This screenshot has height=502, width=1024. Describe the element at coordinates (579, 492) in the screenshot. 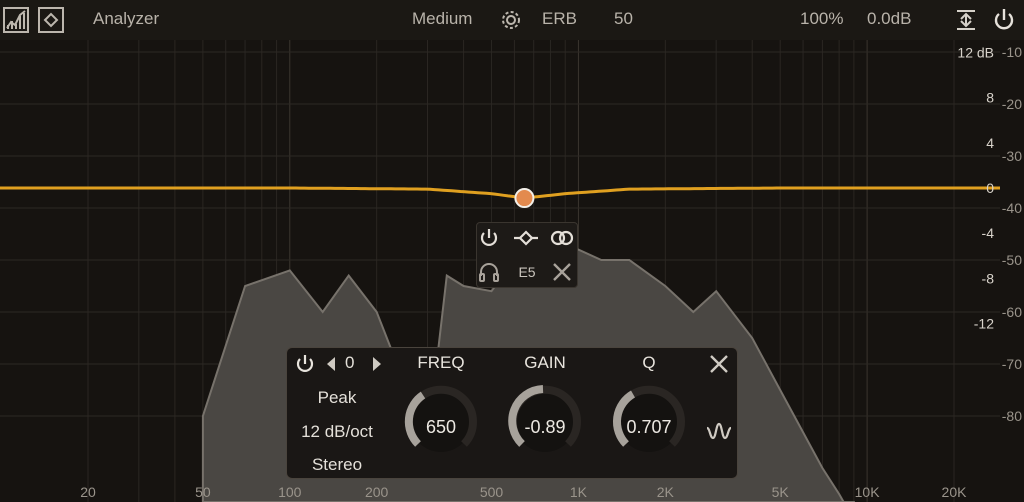

I see `freq-tick-label: 1K` at that location.